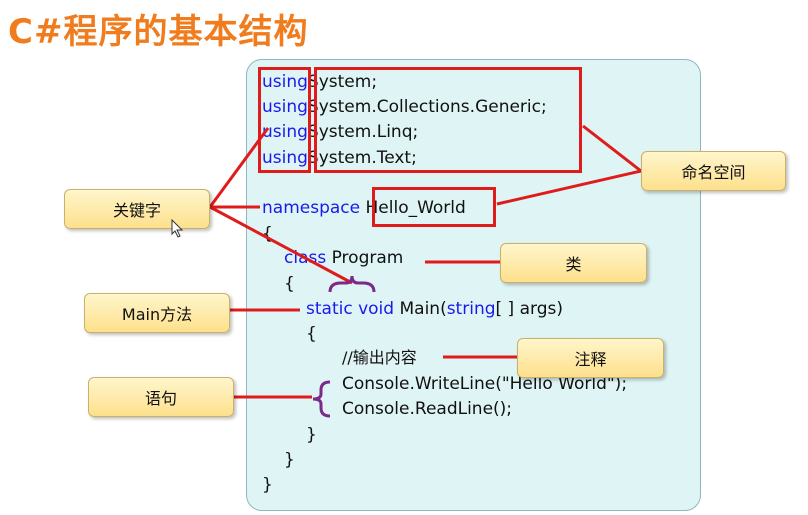 The height and width of the screenshot is (515, 808). I want to click on line-namespace-name, so click(569, 187).